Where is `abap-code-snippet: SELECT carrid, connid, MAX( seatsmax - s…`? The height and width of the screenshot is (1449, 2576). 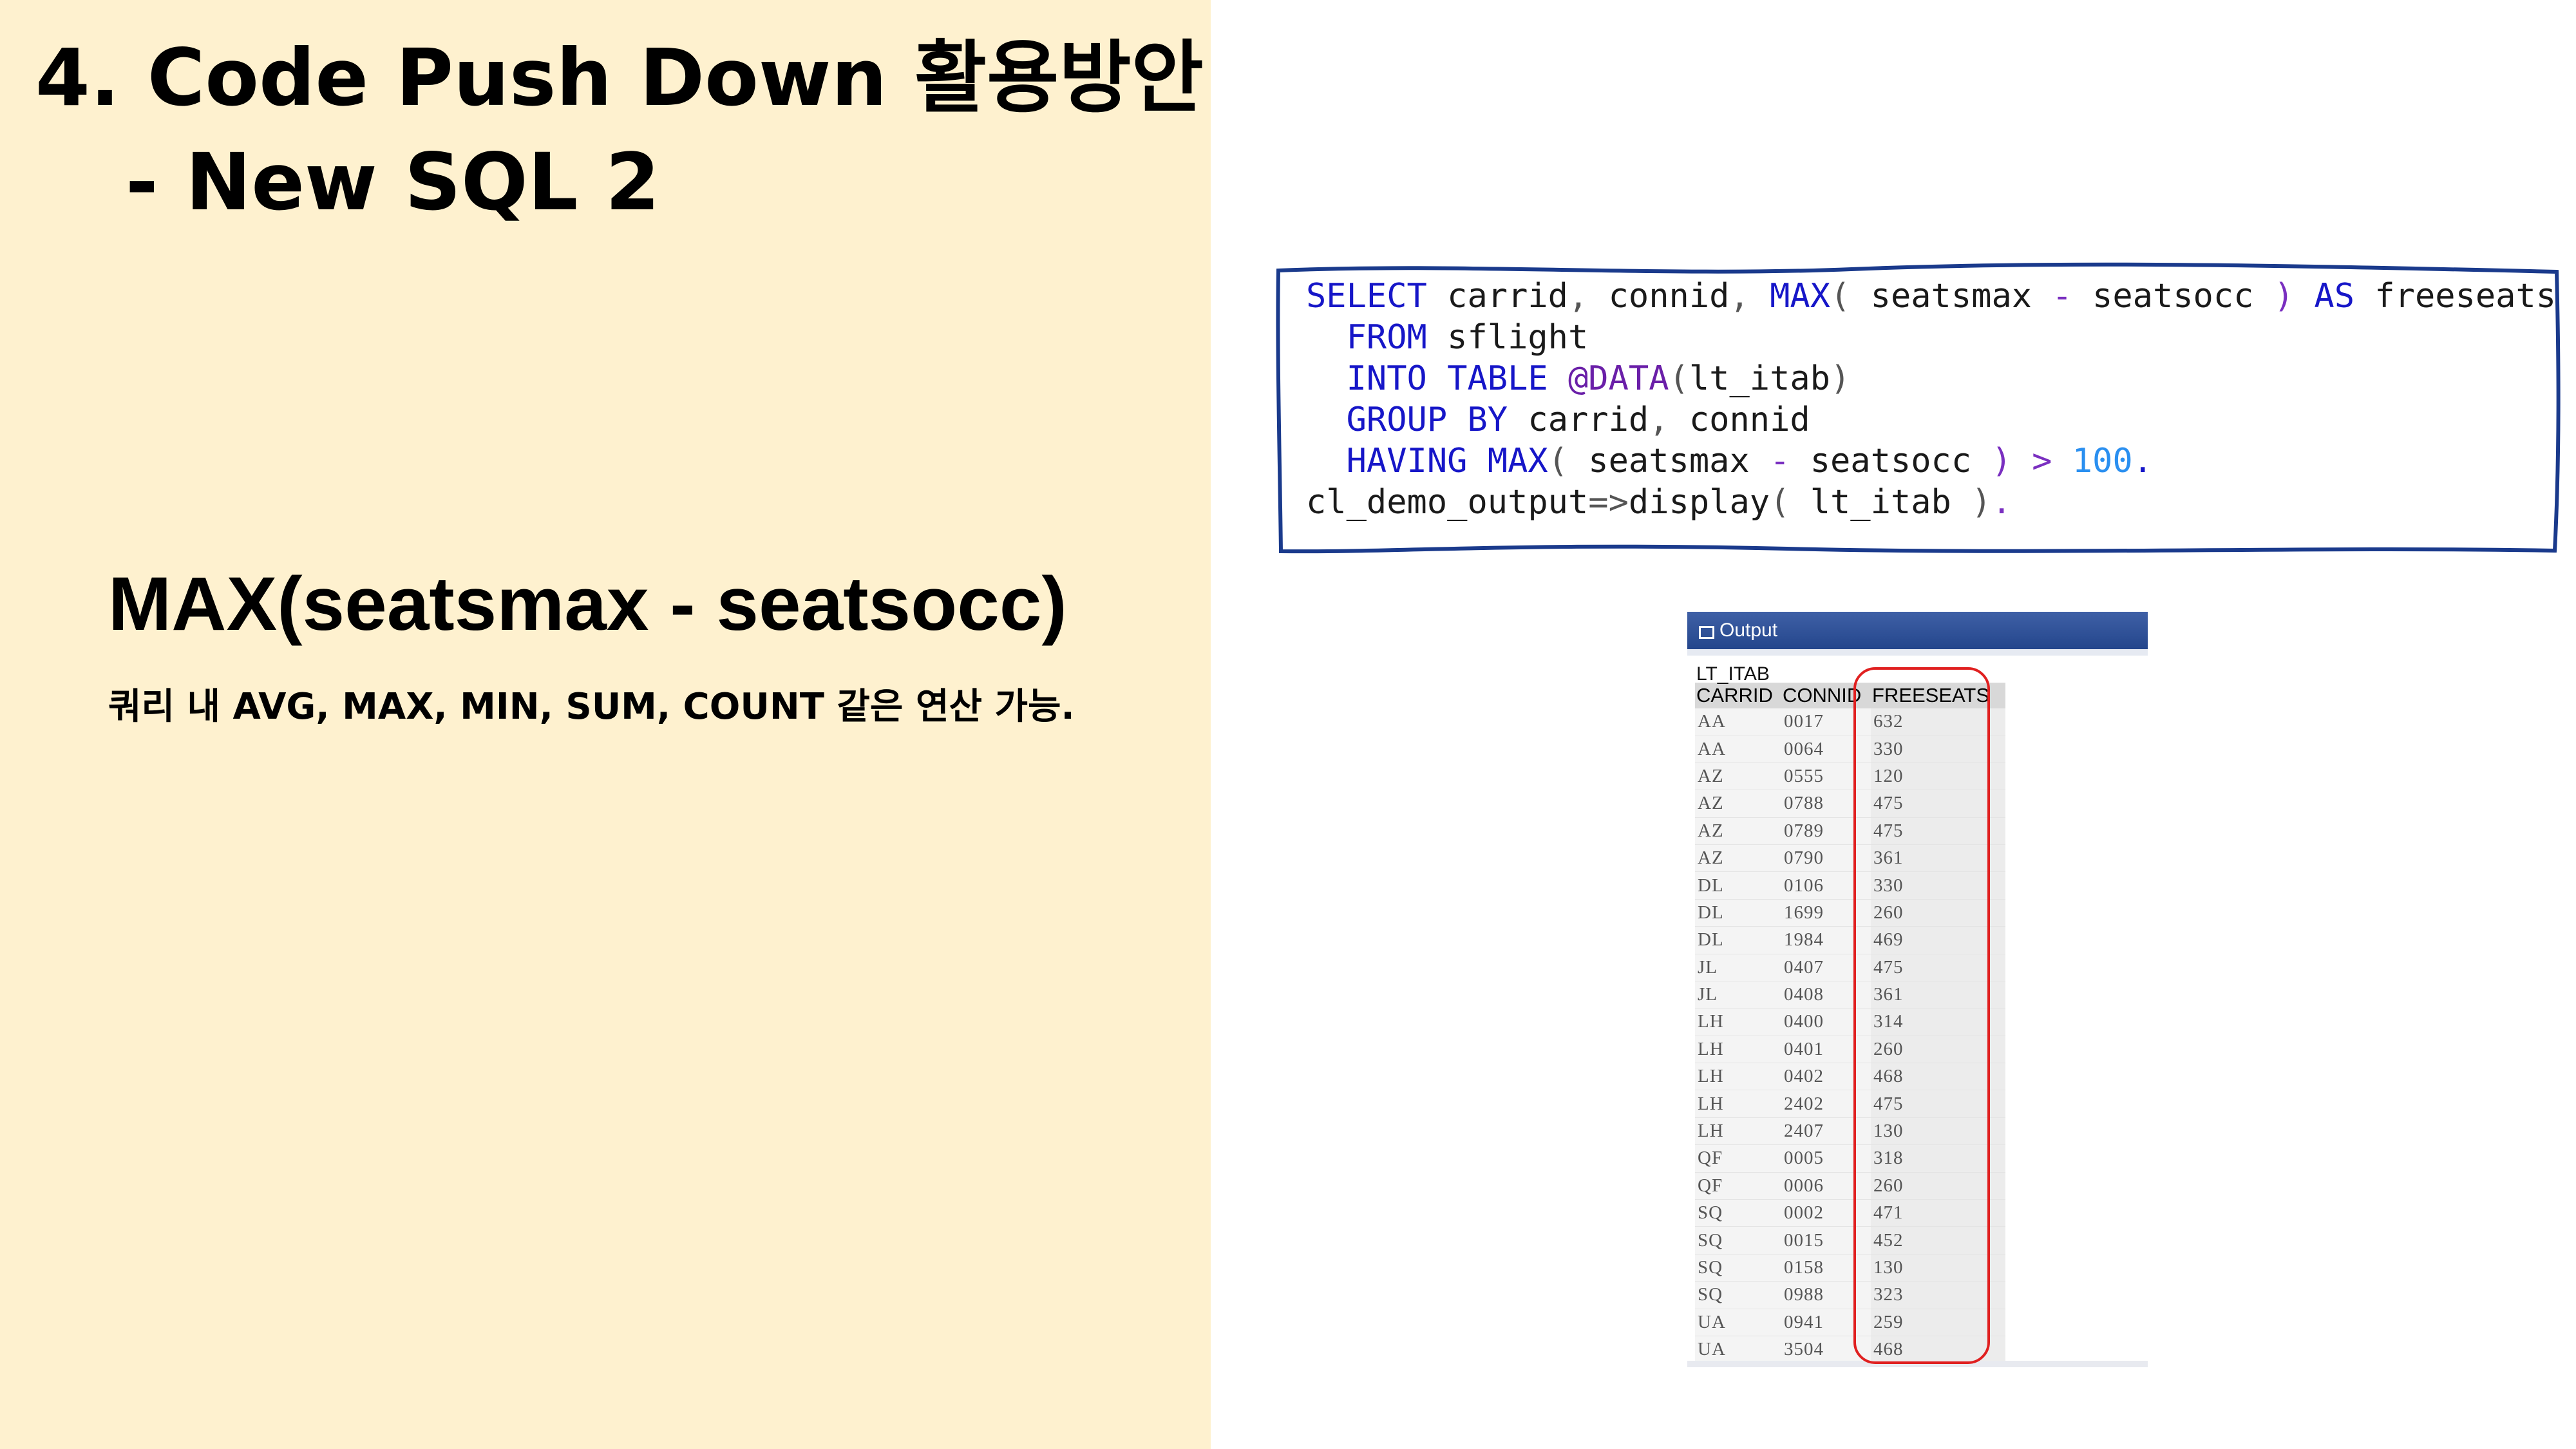 abap-code-snippet: SELECT carrid, connid, MAX( seatsmax - s… is located at coordinates (1931, 399).